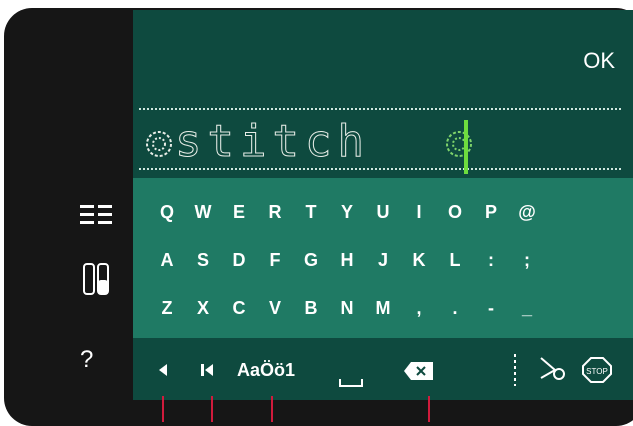 The width and height of the screenshot is (633, 426). I want to click on key-S: S, so click(203, 260).